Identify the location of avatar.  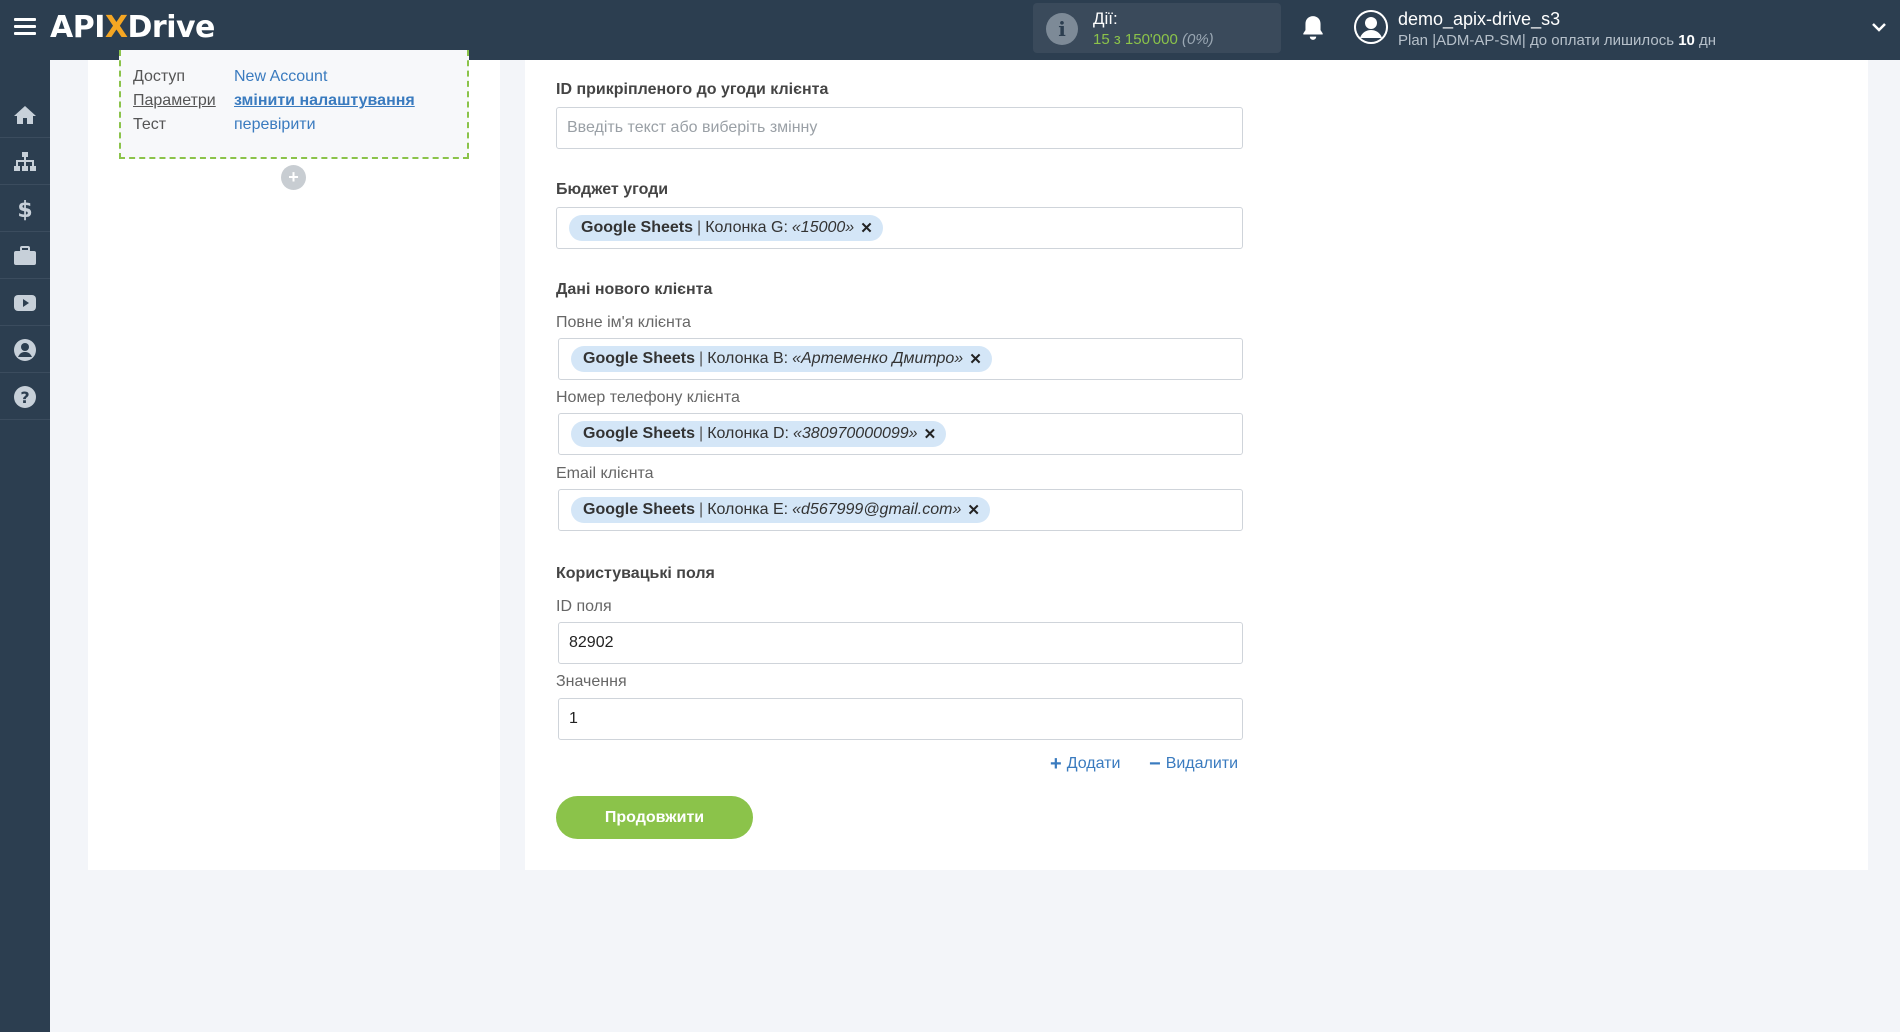
(1371, 27).